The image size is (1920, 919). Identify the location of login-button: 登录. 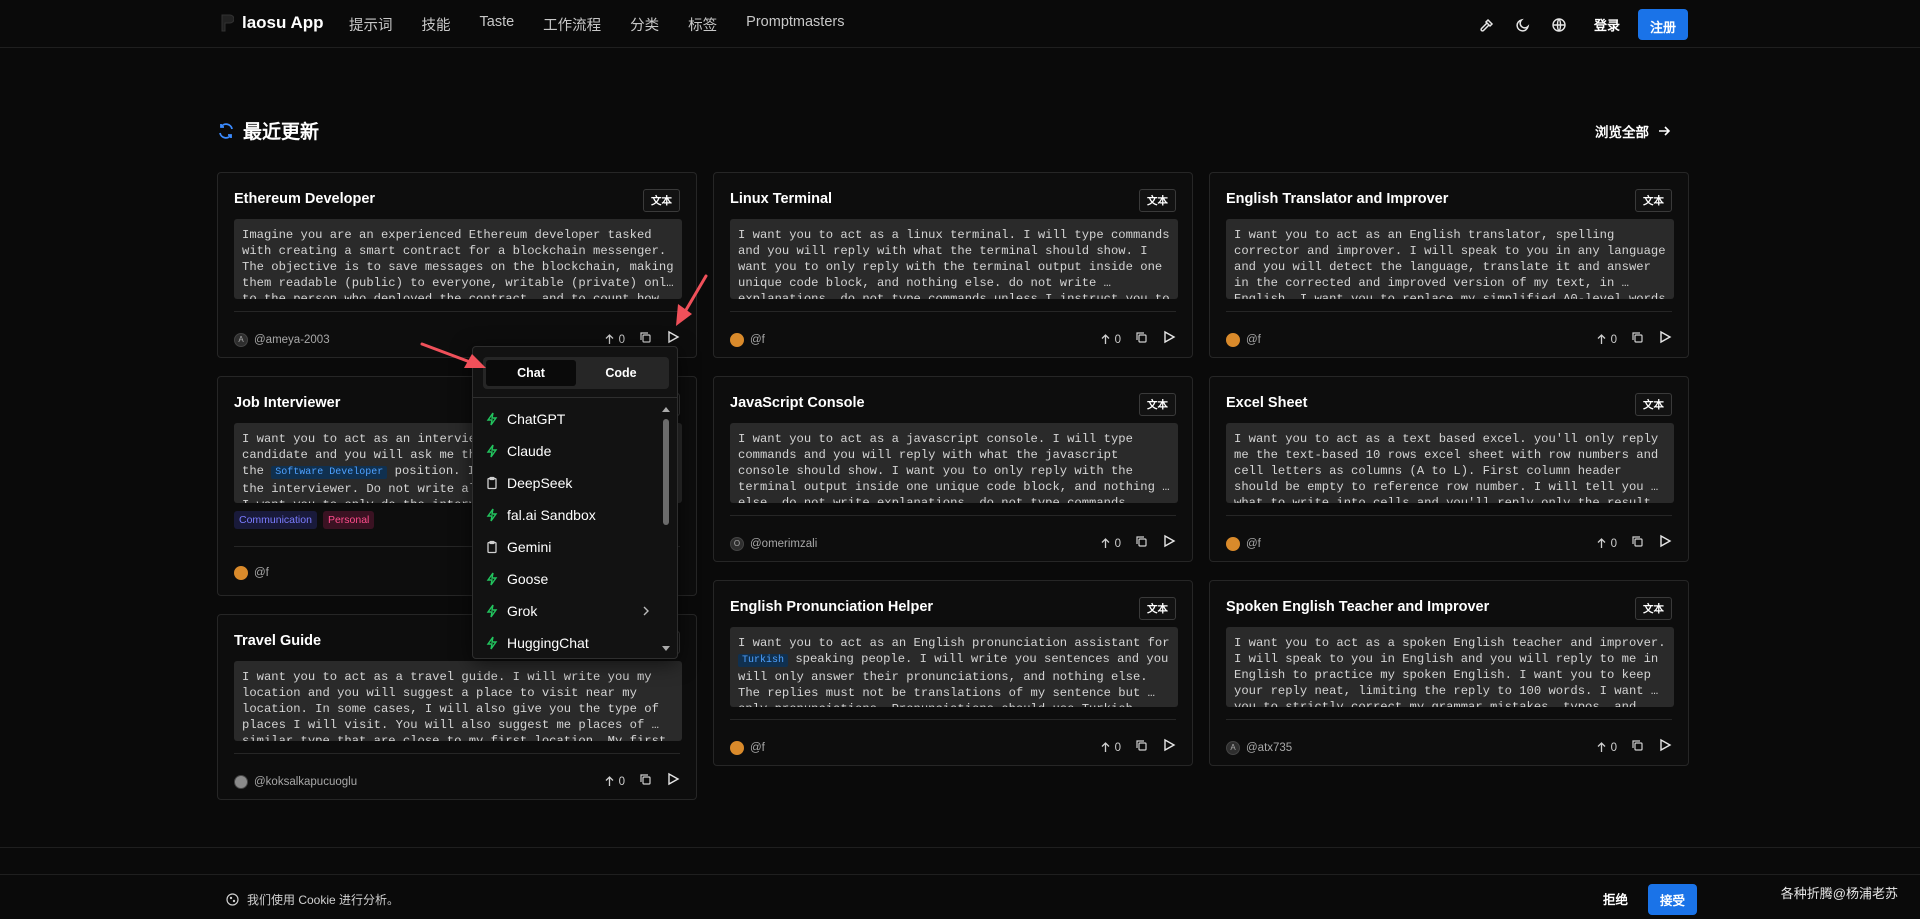
(1607, 24).